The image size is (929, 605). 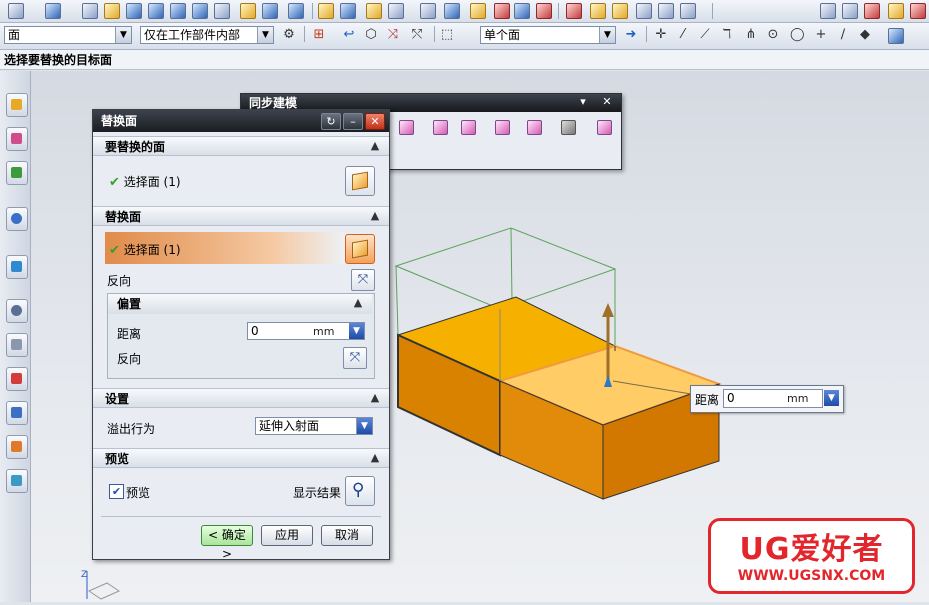 What do you see at coordinates (248, 11) in the screenshot?
I see `chamfer-icon` at bounding box center [248, 11].